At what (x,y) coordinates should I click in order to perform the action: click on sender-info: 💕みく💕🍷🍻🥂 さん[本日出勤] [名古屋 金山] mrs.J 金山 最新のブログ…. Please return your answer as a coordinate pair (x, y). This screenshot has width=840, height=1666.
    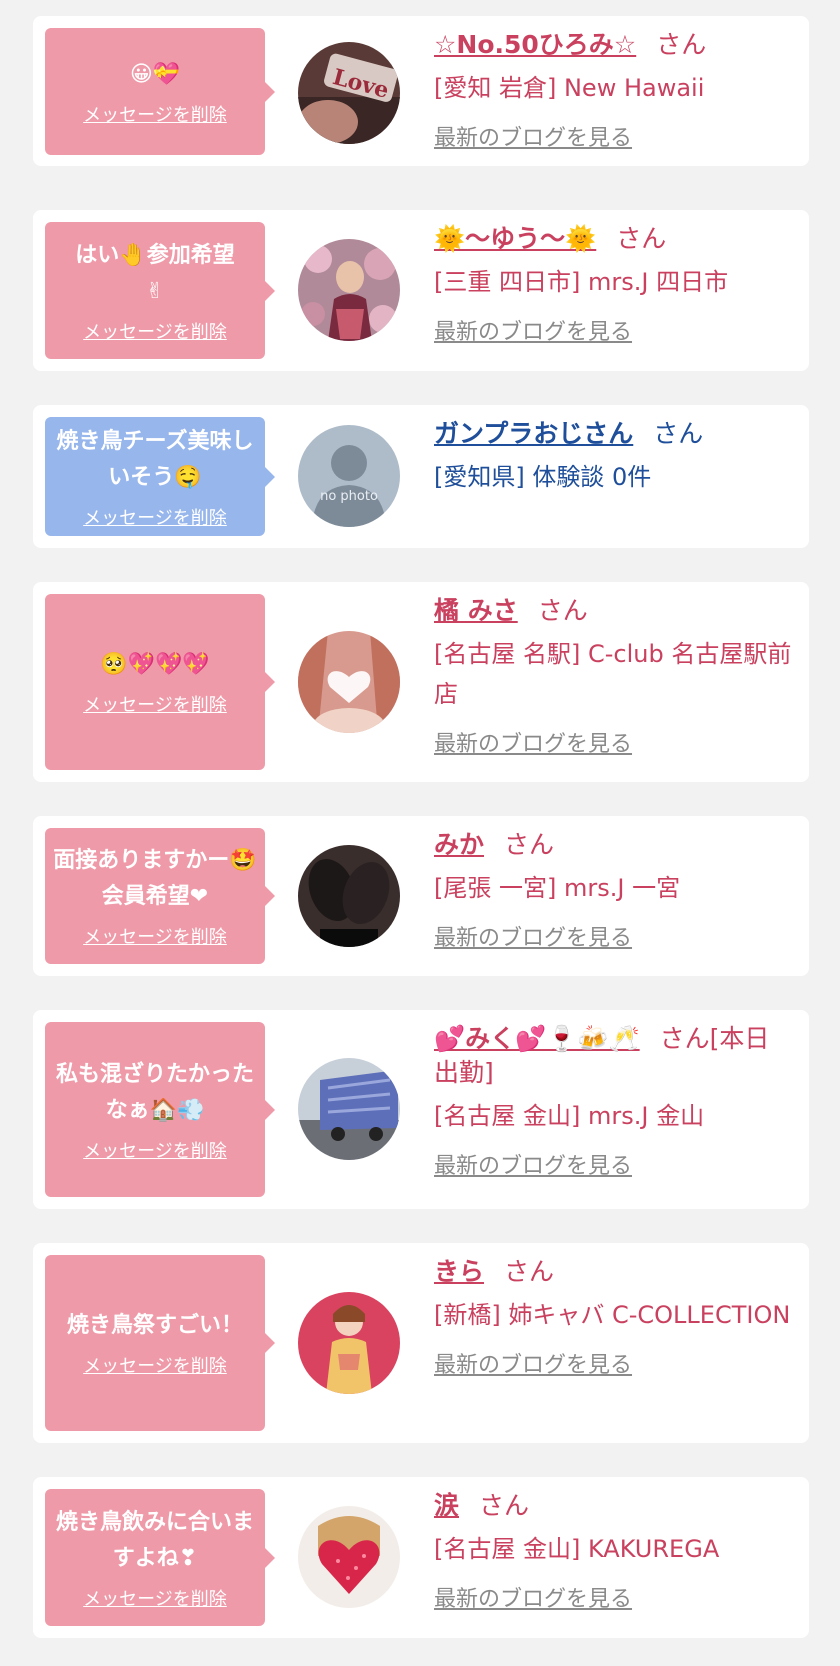
    Looking at the image, I should click on (613, 1101).